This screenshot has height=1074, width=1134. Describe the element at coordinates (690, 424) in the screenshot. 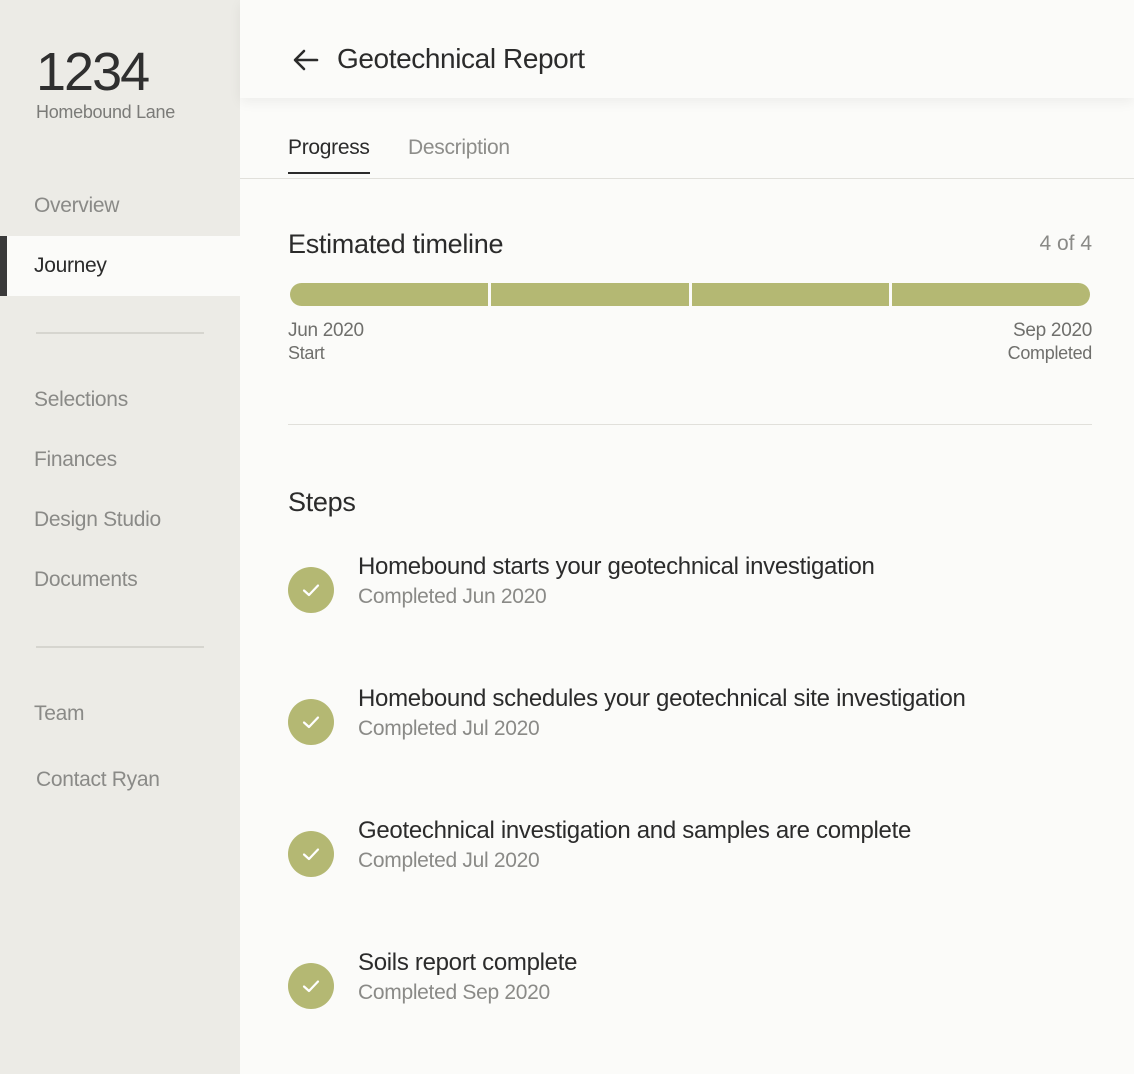

I see `section-divider` at that location.